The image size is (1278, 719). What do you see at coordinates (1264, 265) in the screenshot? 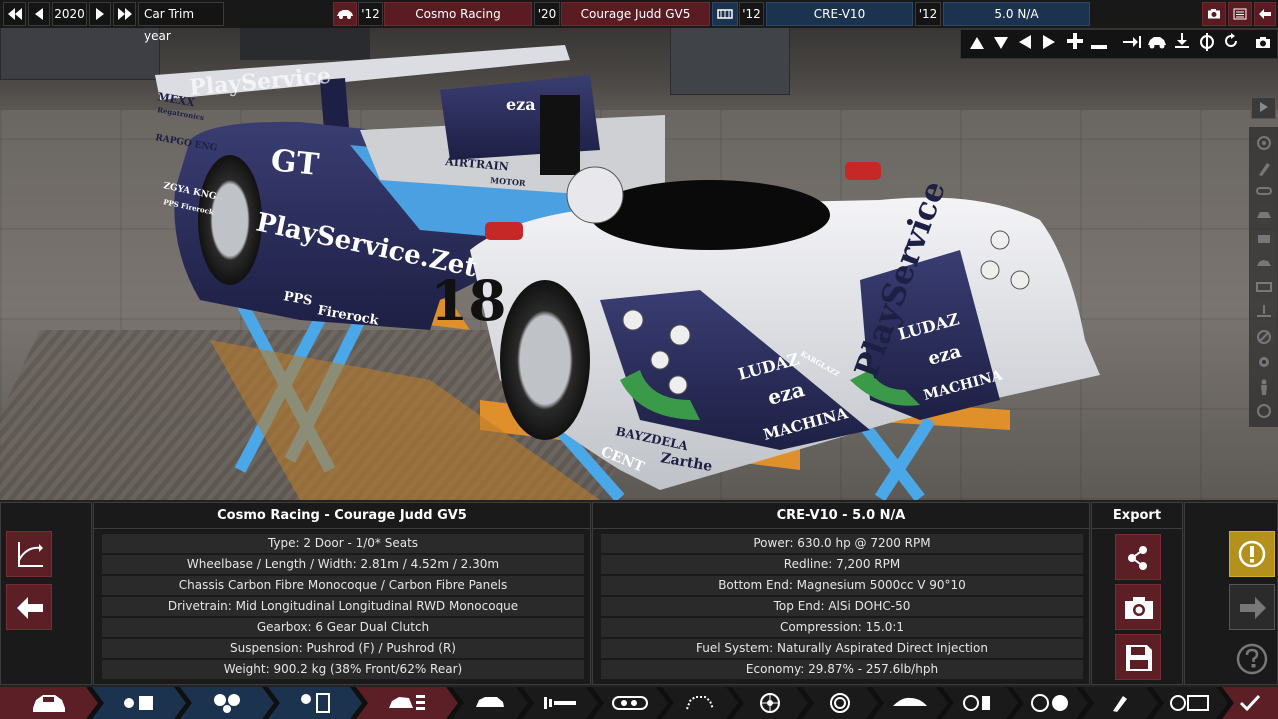
I see `view-tool-car` at bounding box center [1264, 265].